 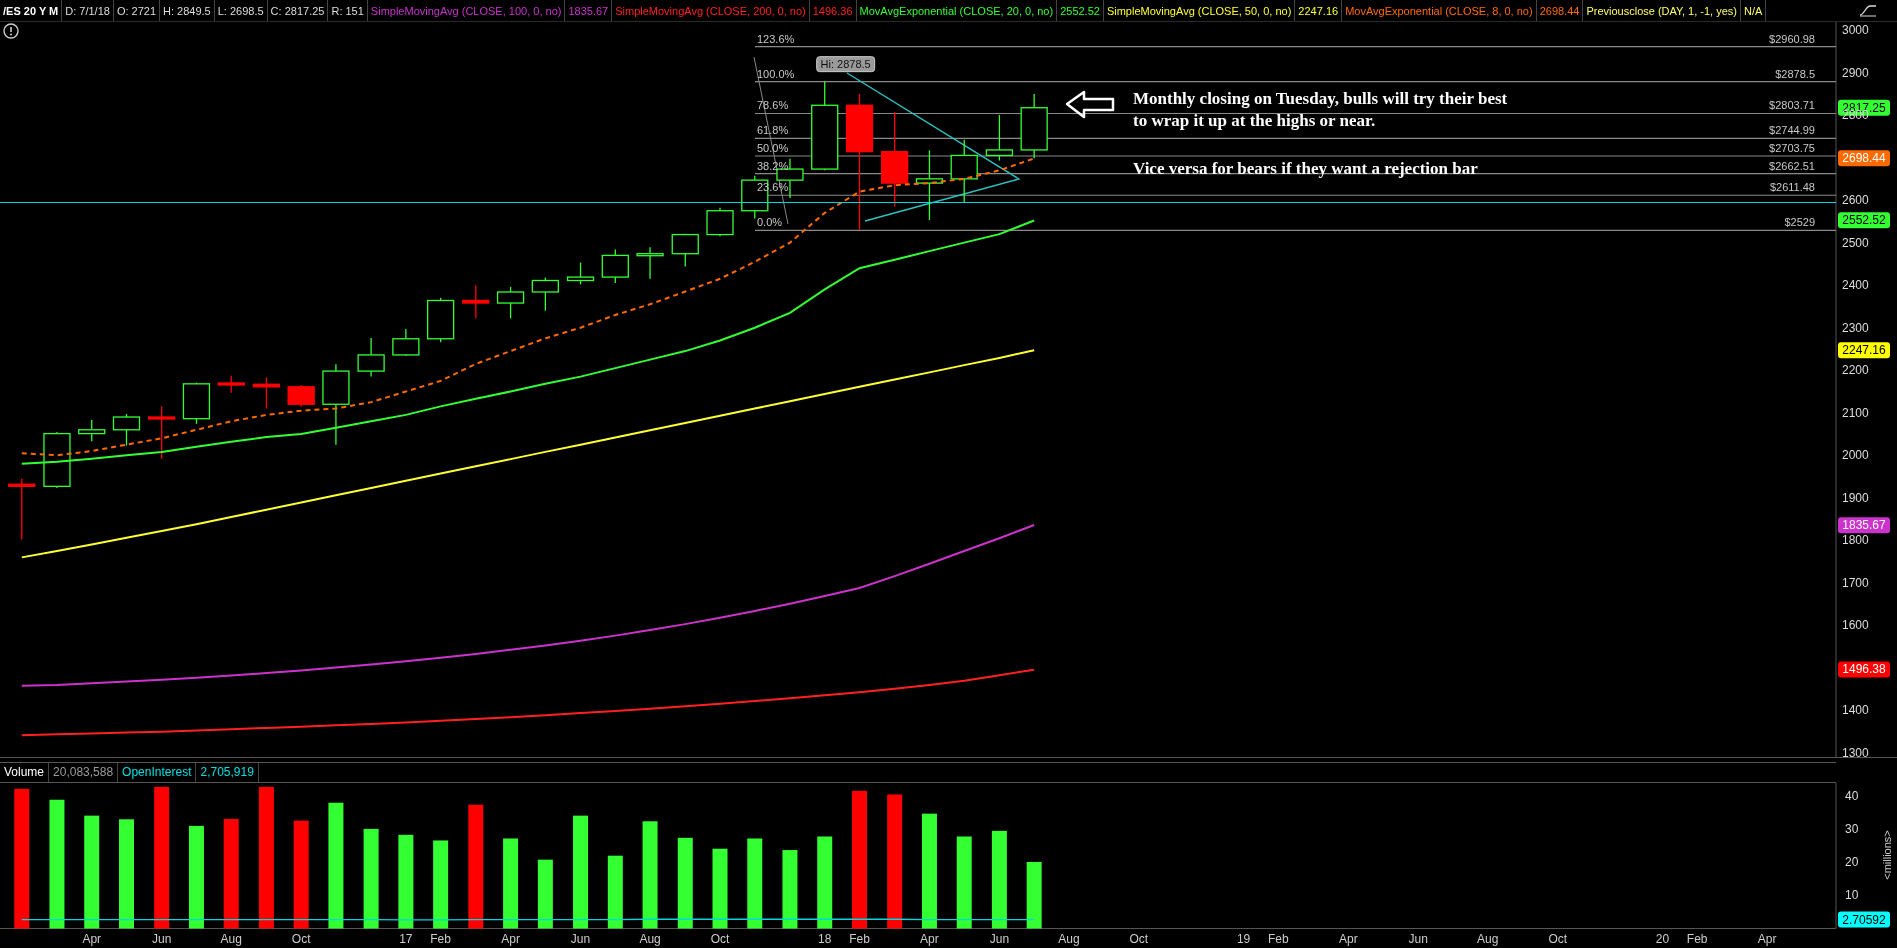 What do you see at coordinates (227, 772) in the screenshot?
I see `open-interest-value: 2,705,919` at bounding box center [227, 772].